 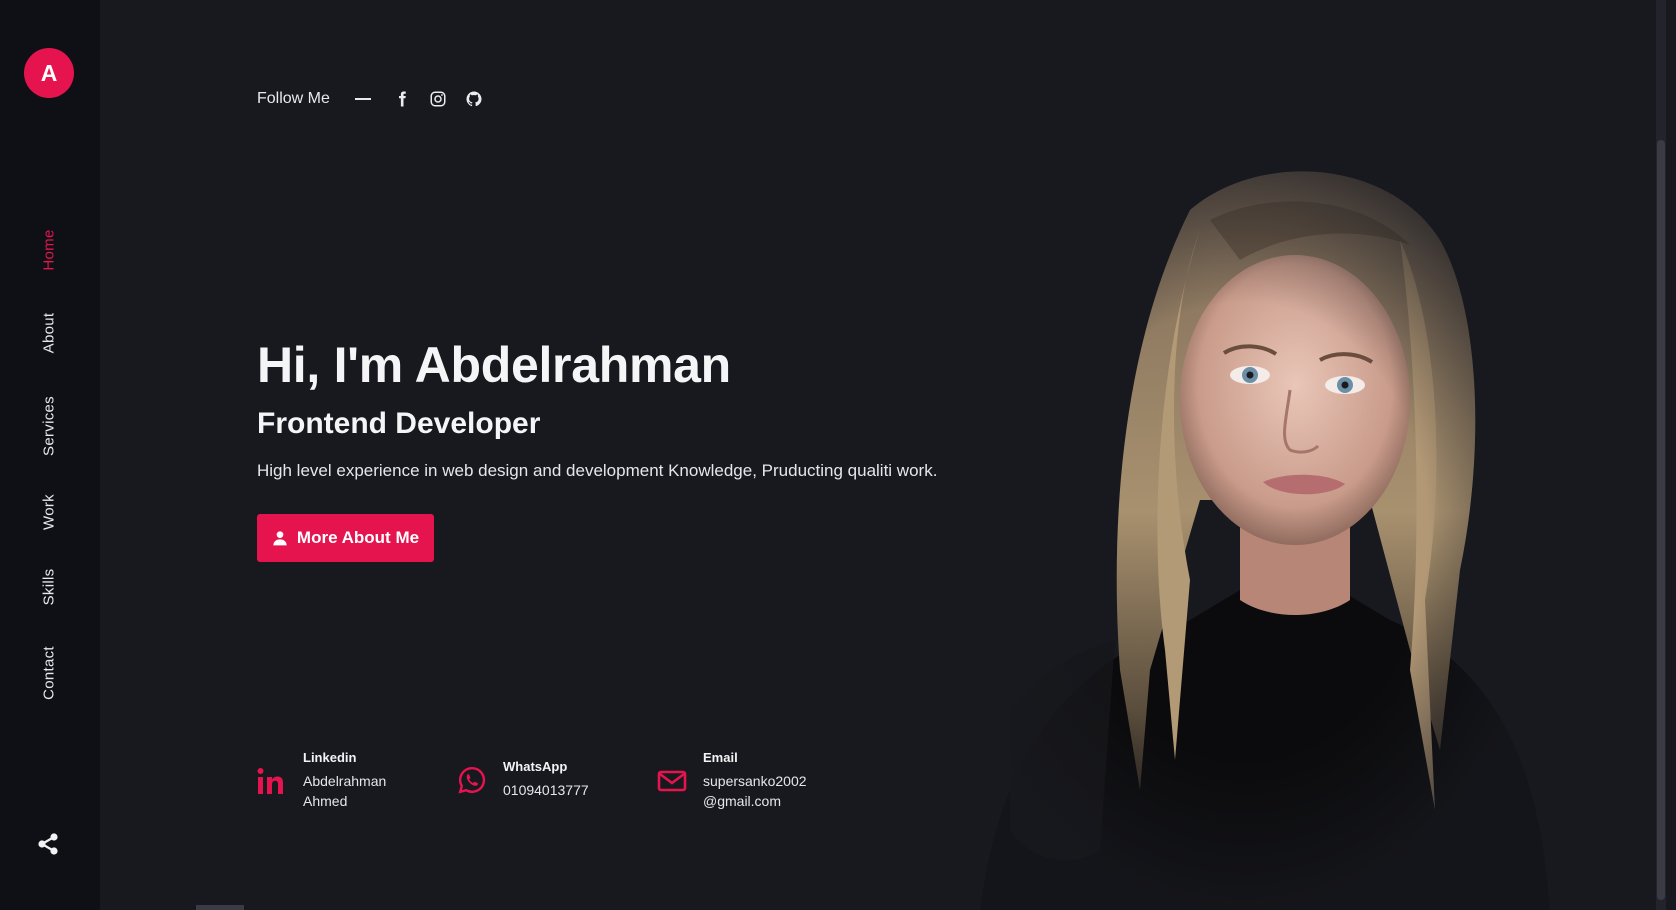 What do you see at coordinates (672, 780) in the screenshot?
I see `mail-icon` at bounding box center [672, 780].